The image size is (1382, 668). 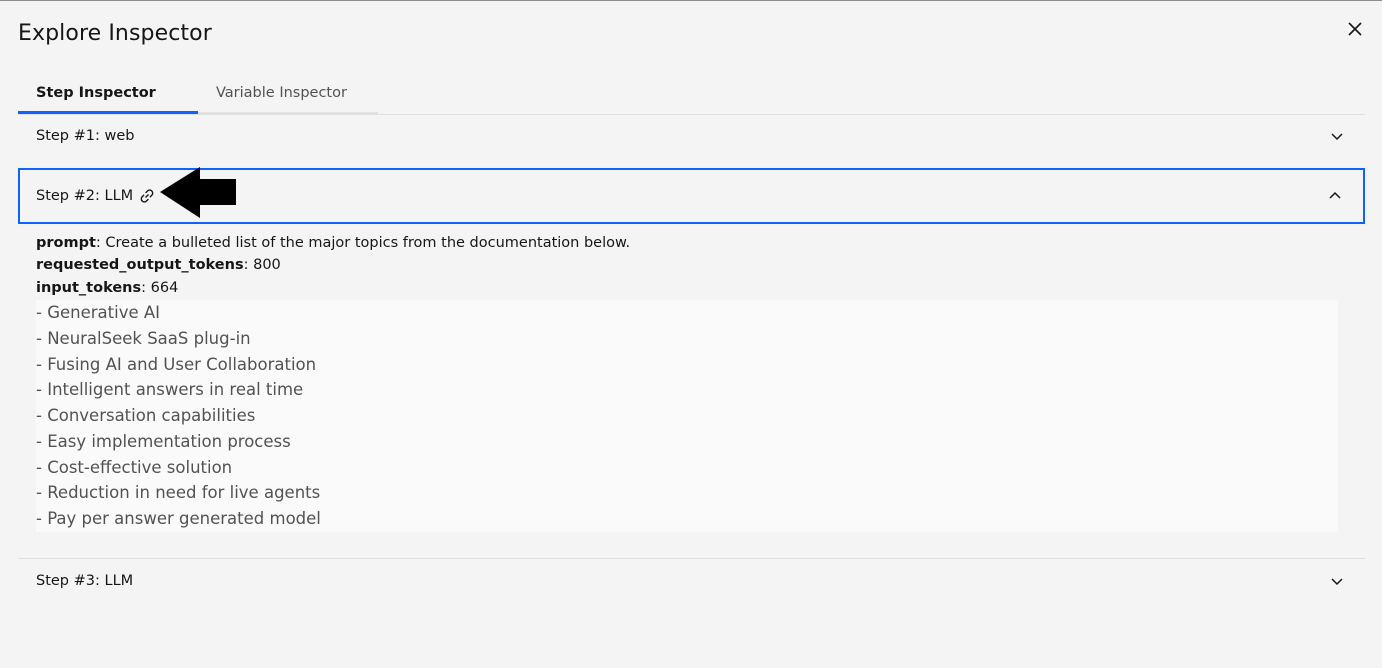 I want to click on output-line: - Reduction in need for live agents, so click(x=178, y=492).